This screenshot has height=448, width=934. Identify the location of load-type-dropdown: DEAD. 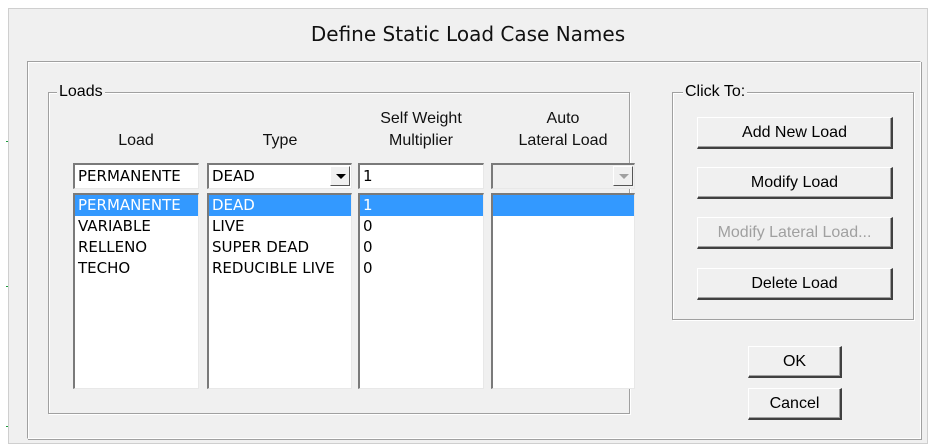
(279, 176).